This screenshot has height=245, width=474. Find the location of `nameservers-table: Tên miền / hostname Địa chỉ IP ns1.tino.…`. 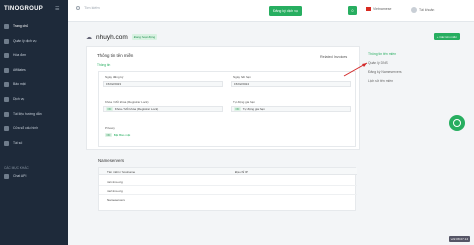

nameservers-table: Tên miền / hostname Địa chỉ IP ns1.tino.… is located at coordinates (227, 189).